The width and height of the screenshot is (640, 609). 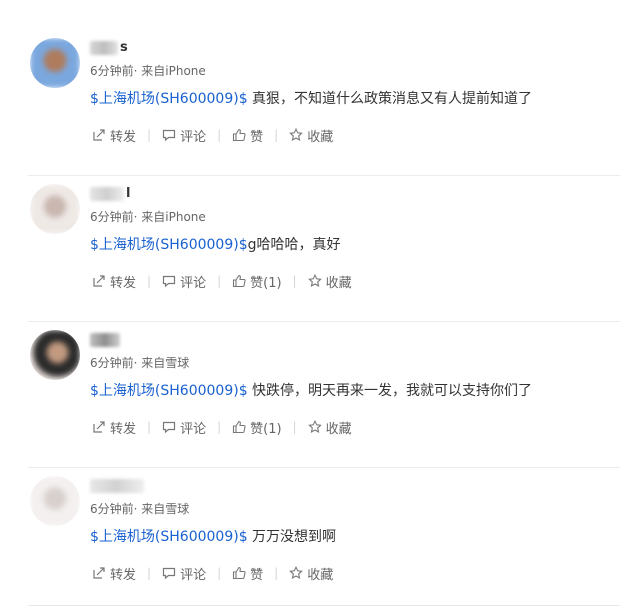 I want to click on action-bar: 转发 | 评论 | 赞(1) | 收藏, so click(x=222, y=281).